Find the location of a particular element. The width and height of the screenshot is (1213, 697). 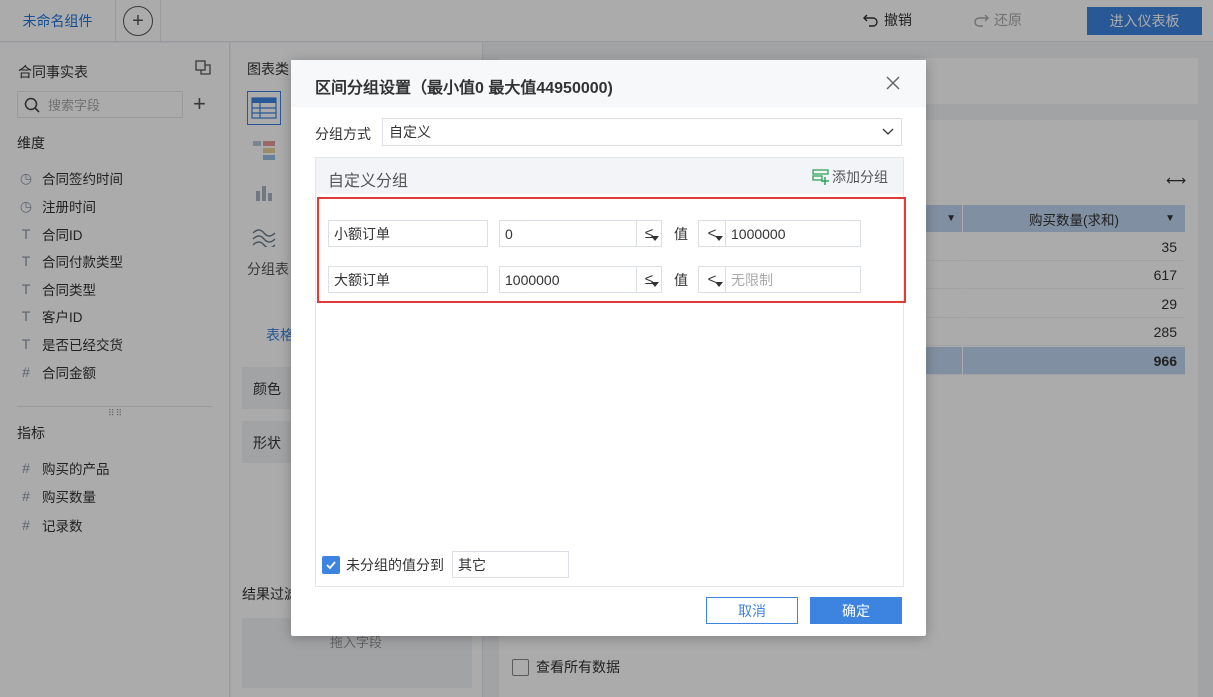

group-max-input: 1000000 is located at coordinates (793, 233).